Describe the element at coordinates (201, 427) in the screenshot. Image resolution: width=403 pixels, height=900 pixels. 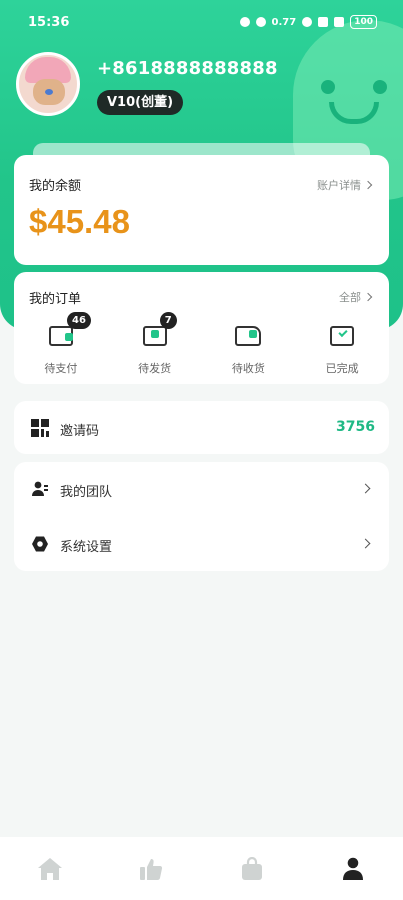
I see `invite-code-row: 邀请码 3756` at that location.